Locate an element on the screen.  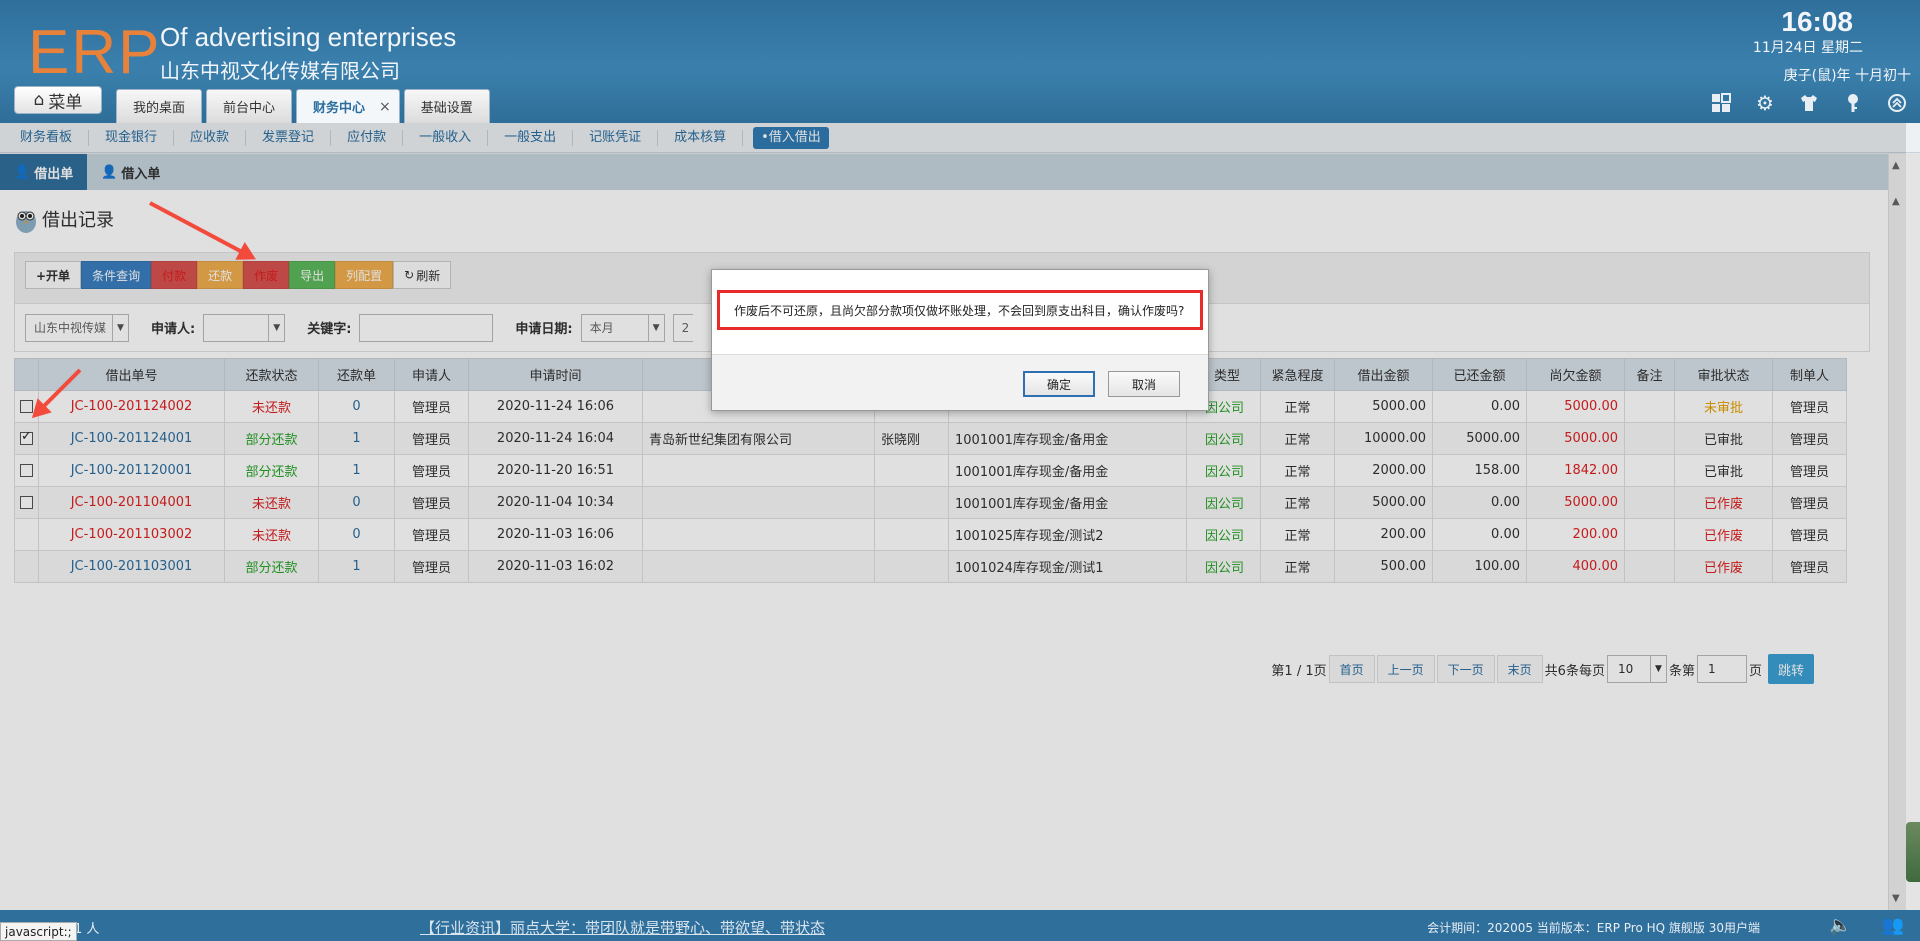
tab-front-center: 前台中心 is located at coordinates (249, 106).